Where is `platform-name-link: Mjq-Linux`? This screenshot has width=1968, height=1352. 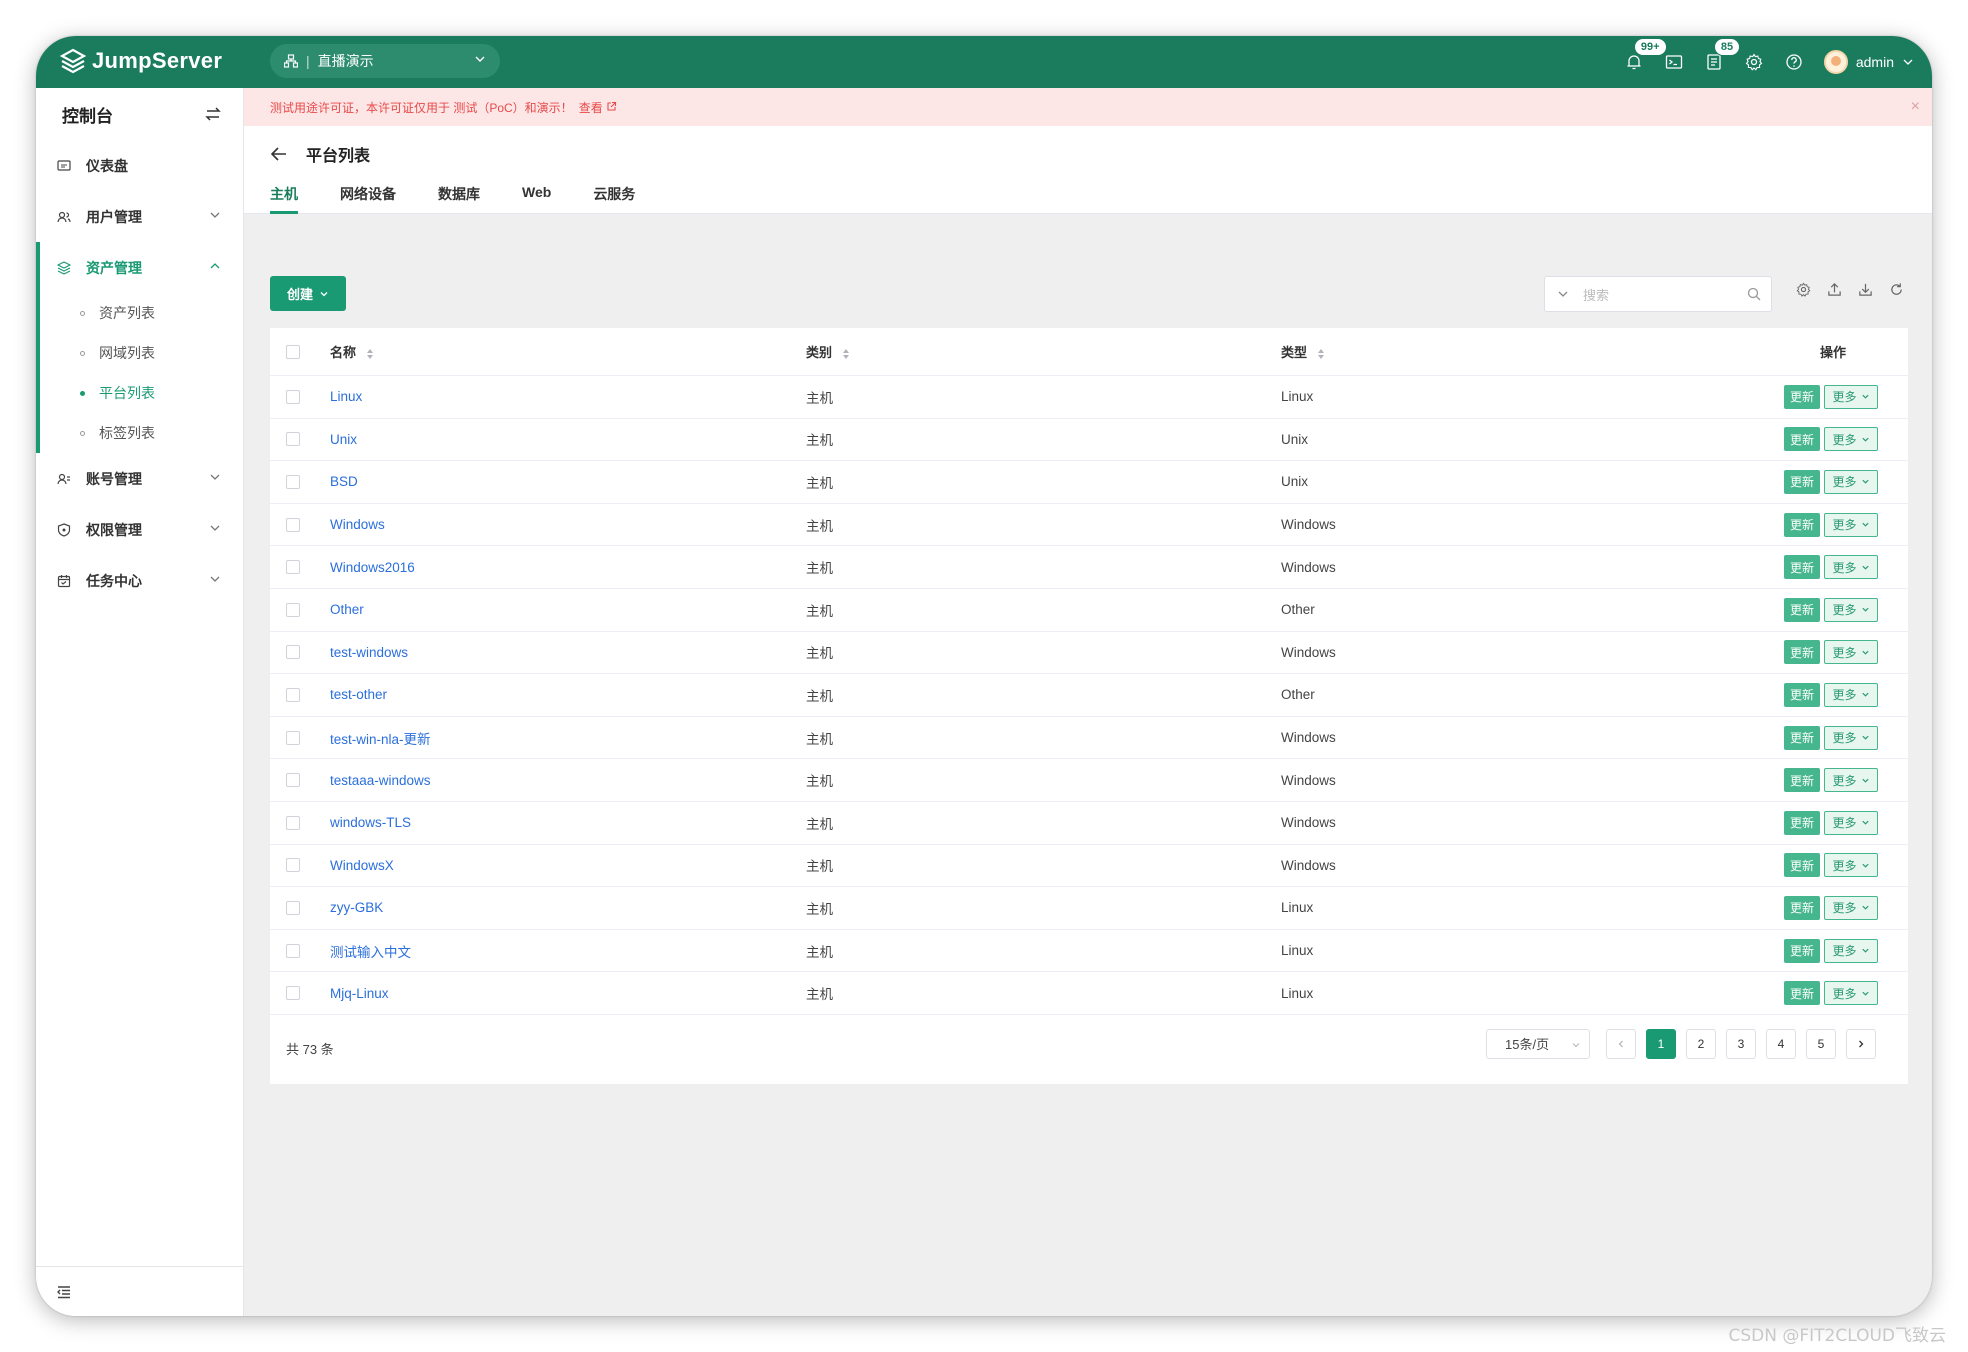
platform-name-link: Mjq-Linux is located at coordinates (359, 993).